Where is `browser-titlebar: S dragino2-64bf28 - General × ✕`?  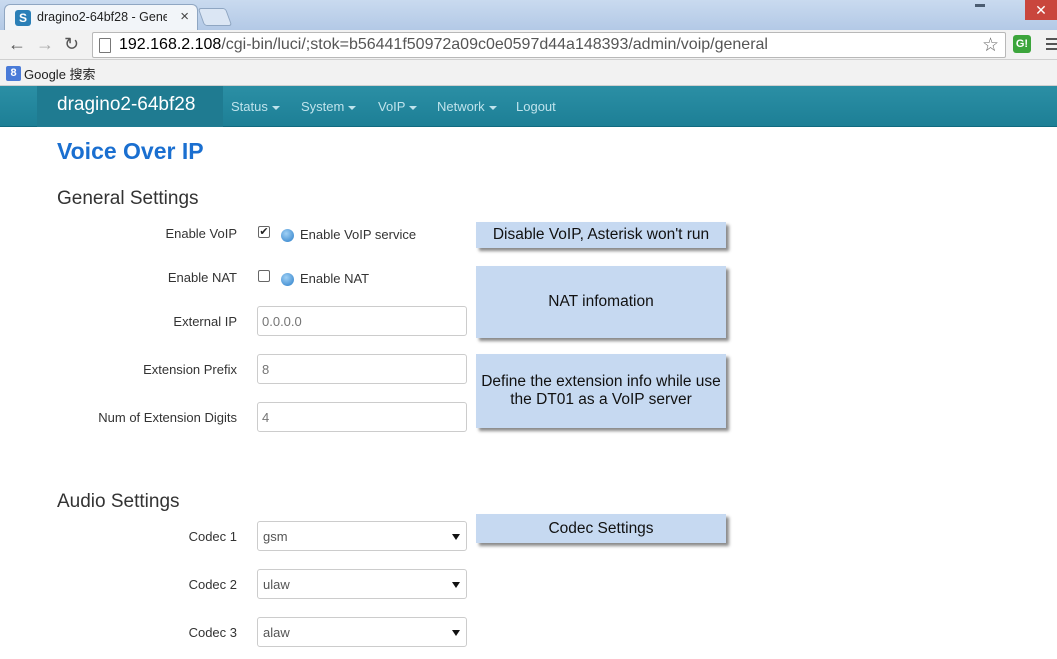 browser-titlebar: S dragino2-64bf28 - General × ✕ is located at coordinates (528, 15).